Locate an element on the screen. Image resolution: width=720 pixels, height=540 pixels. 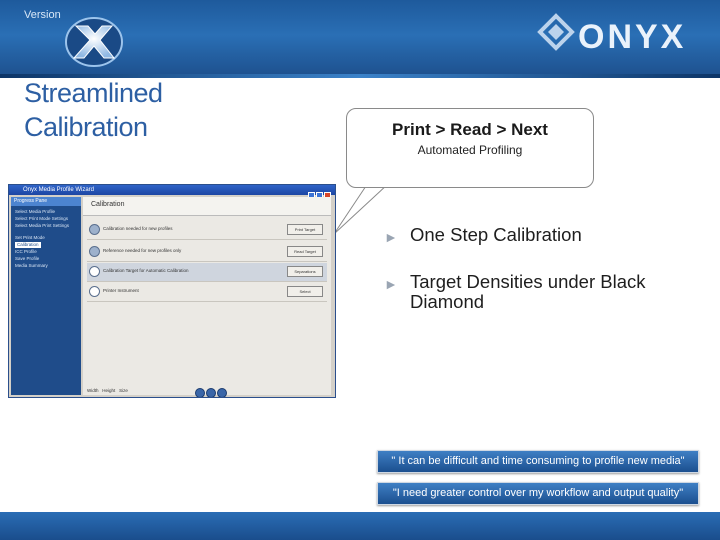
title-line-2: Calibration is located at coordinates (86, 127).